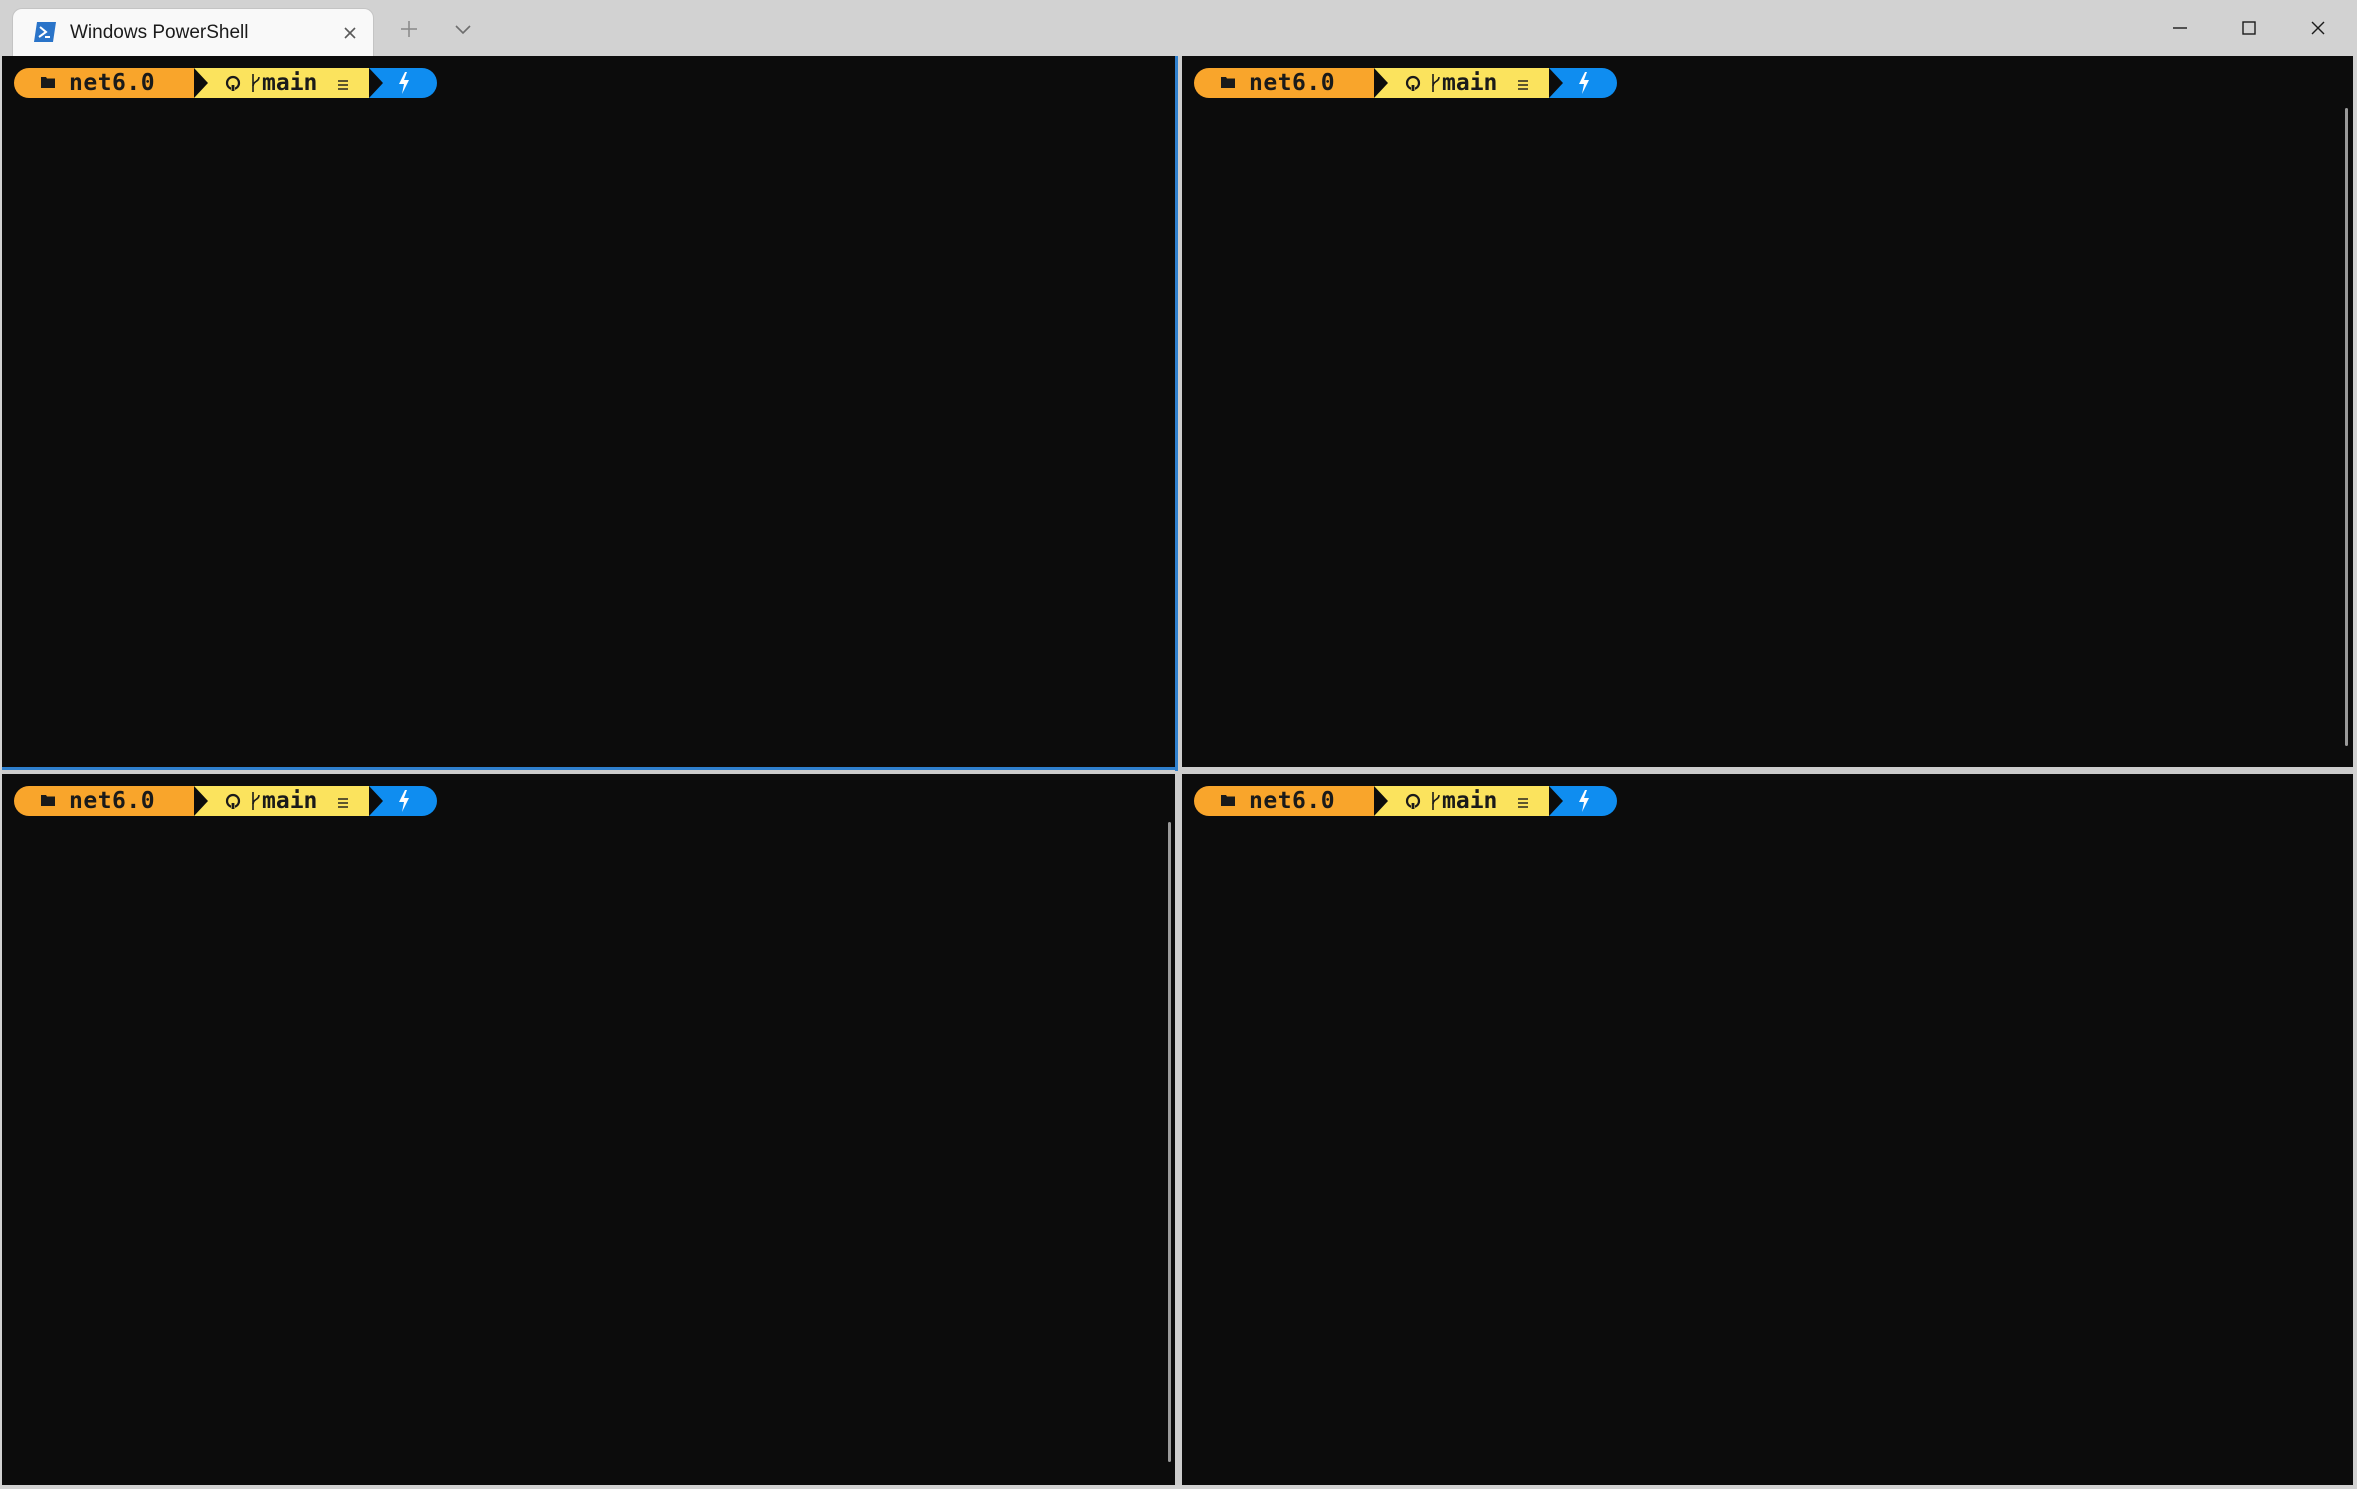 The height and width of the screenshot is (1489, 2357). I want to click on minimize-icon, so click(2180, 28).